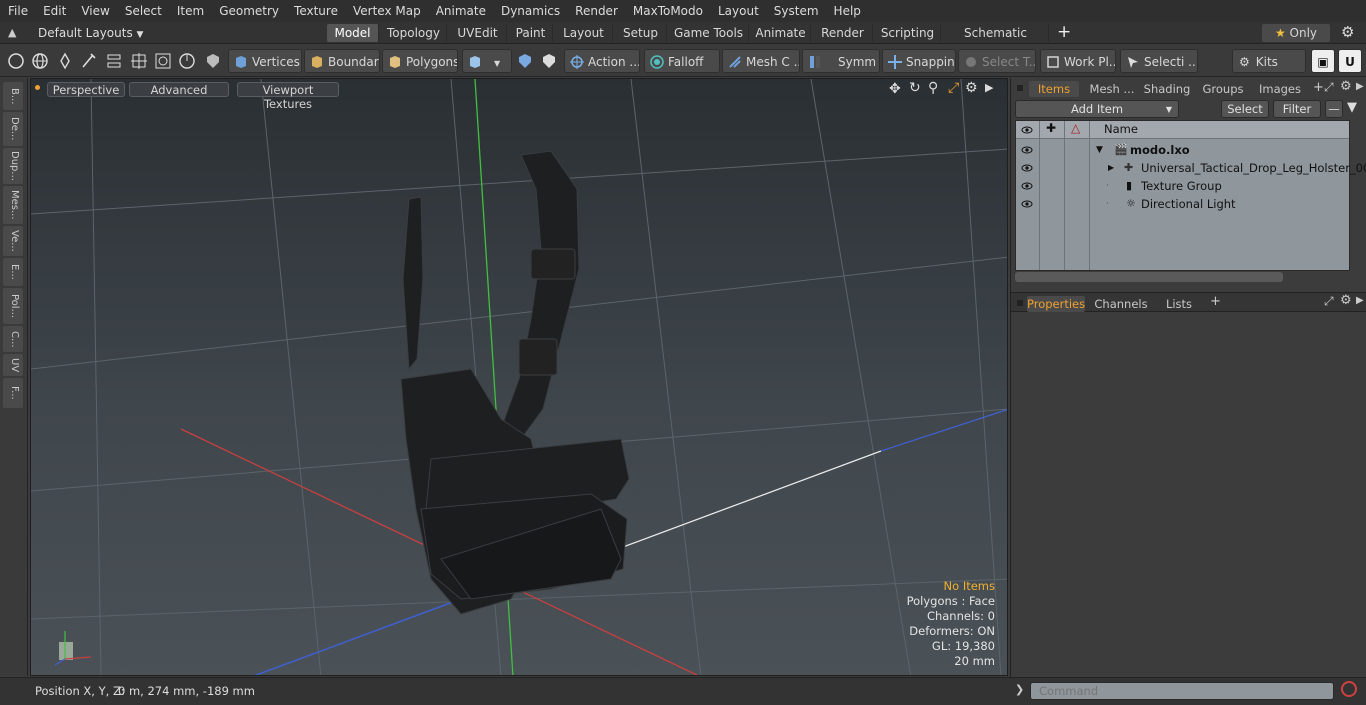 The image size is (1366, 705). What do you see at coordinates (530, 11) in the screenshot?
I see `menu-dynamics: Dynamics` at bounding box center [530, 11].